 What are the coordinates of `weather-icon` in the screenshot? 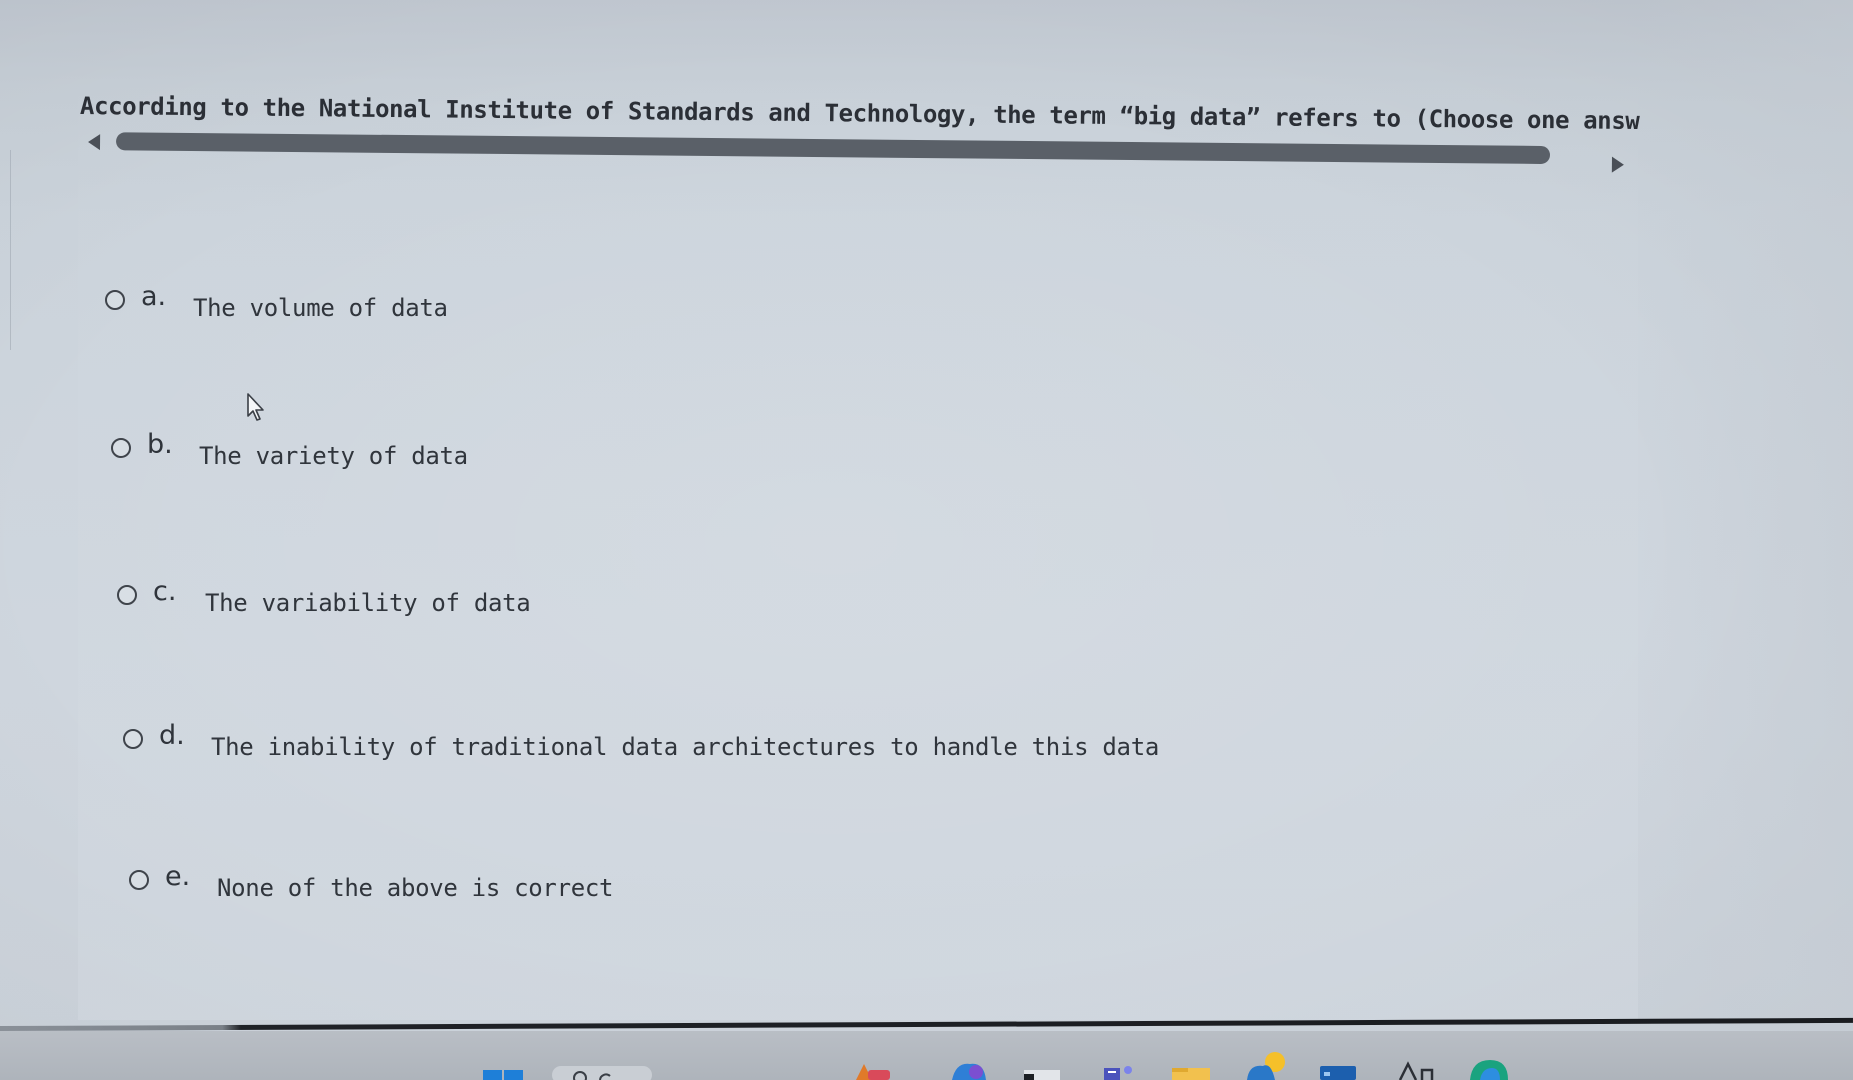 It's located at (1268, 1066).